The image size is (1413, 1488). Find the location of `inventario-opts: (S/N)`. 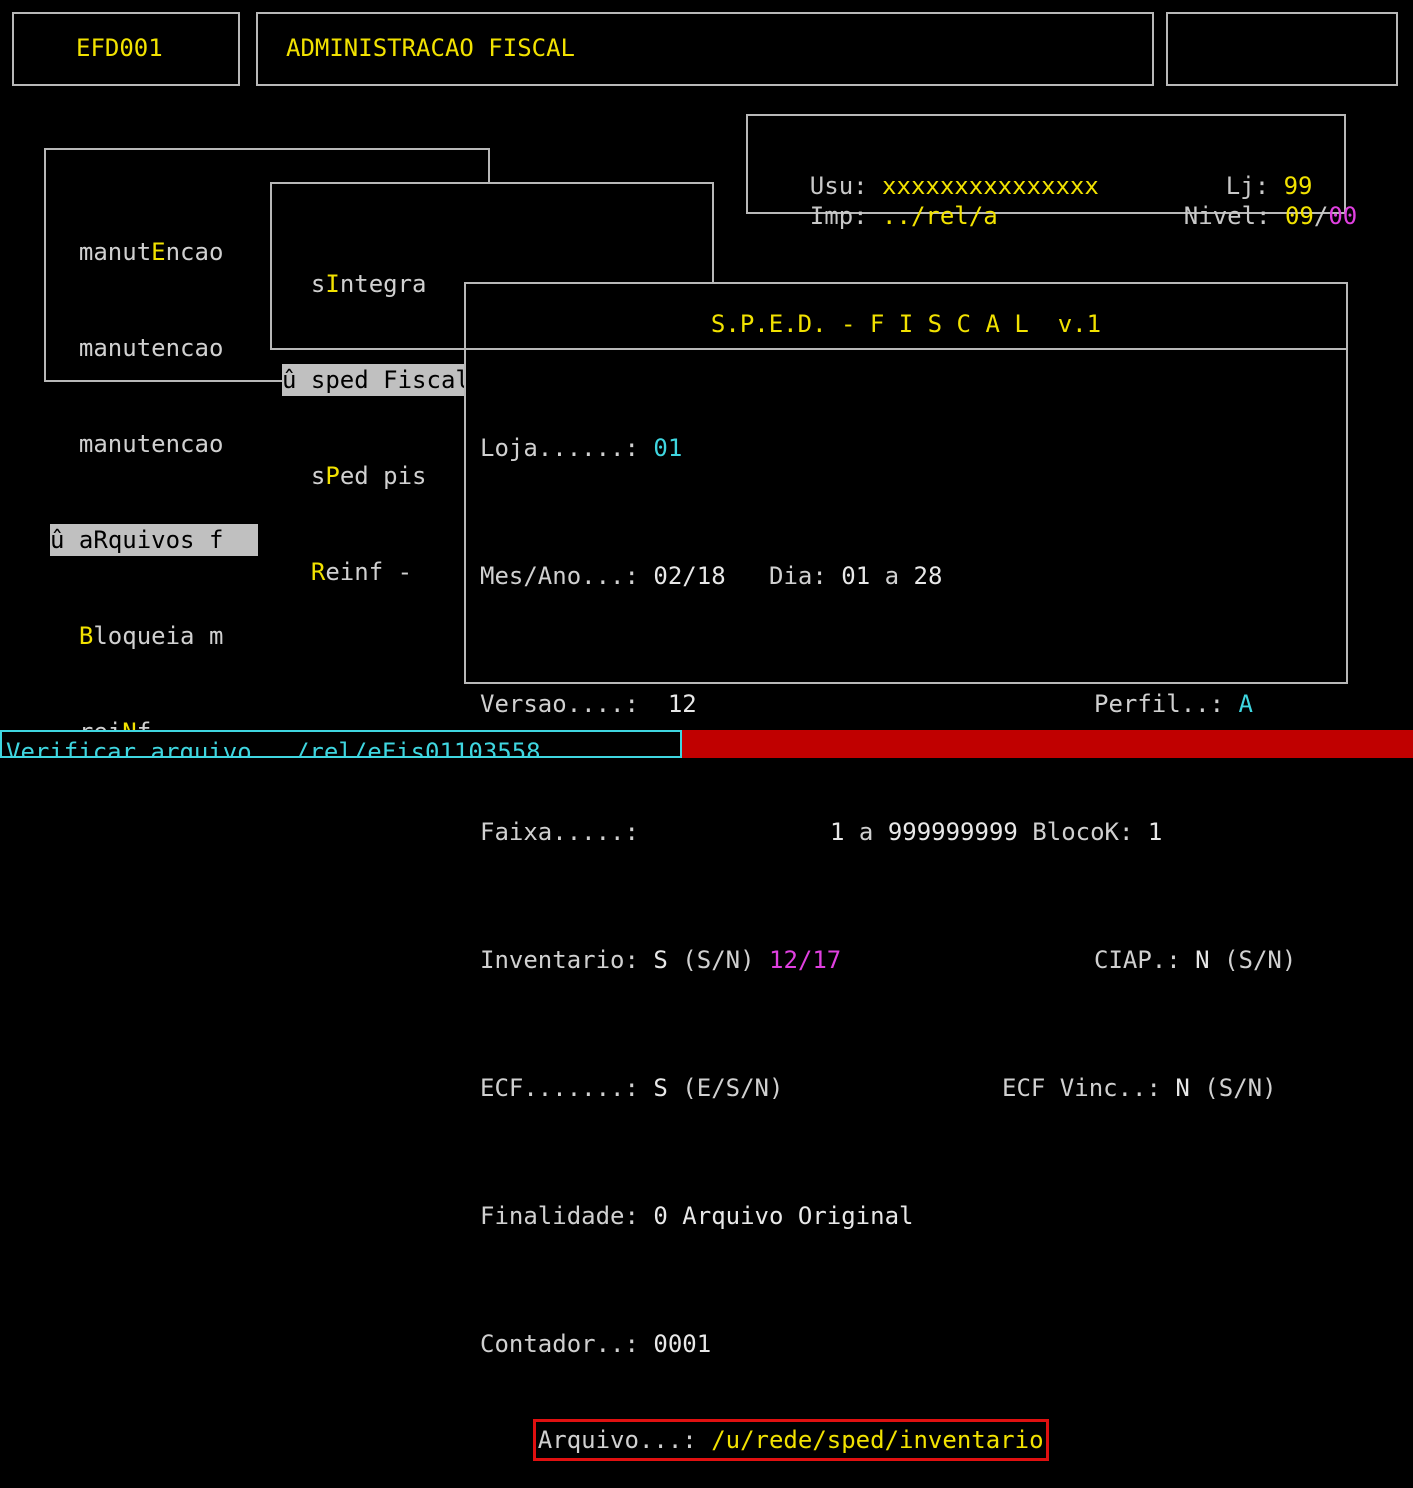

inventario-opts: (S/N) is located at coordinates (718, 960).